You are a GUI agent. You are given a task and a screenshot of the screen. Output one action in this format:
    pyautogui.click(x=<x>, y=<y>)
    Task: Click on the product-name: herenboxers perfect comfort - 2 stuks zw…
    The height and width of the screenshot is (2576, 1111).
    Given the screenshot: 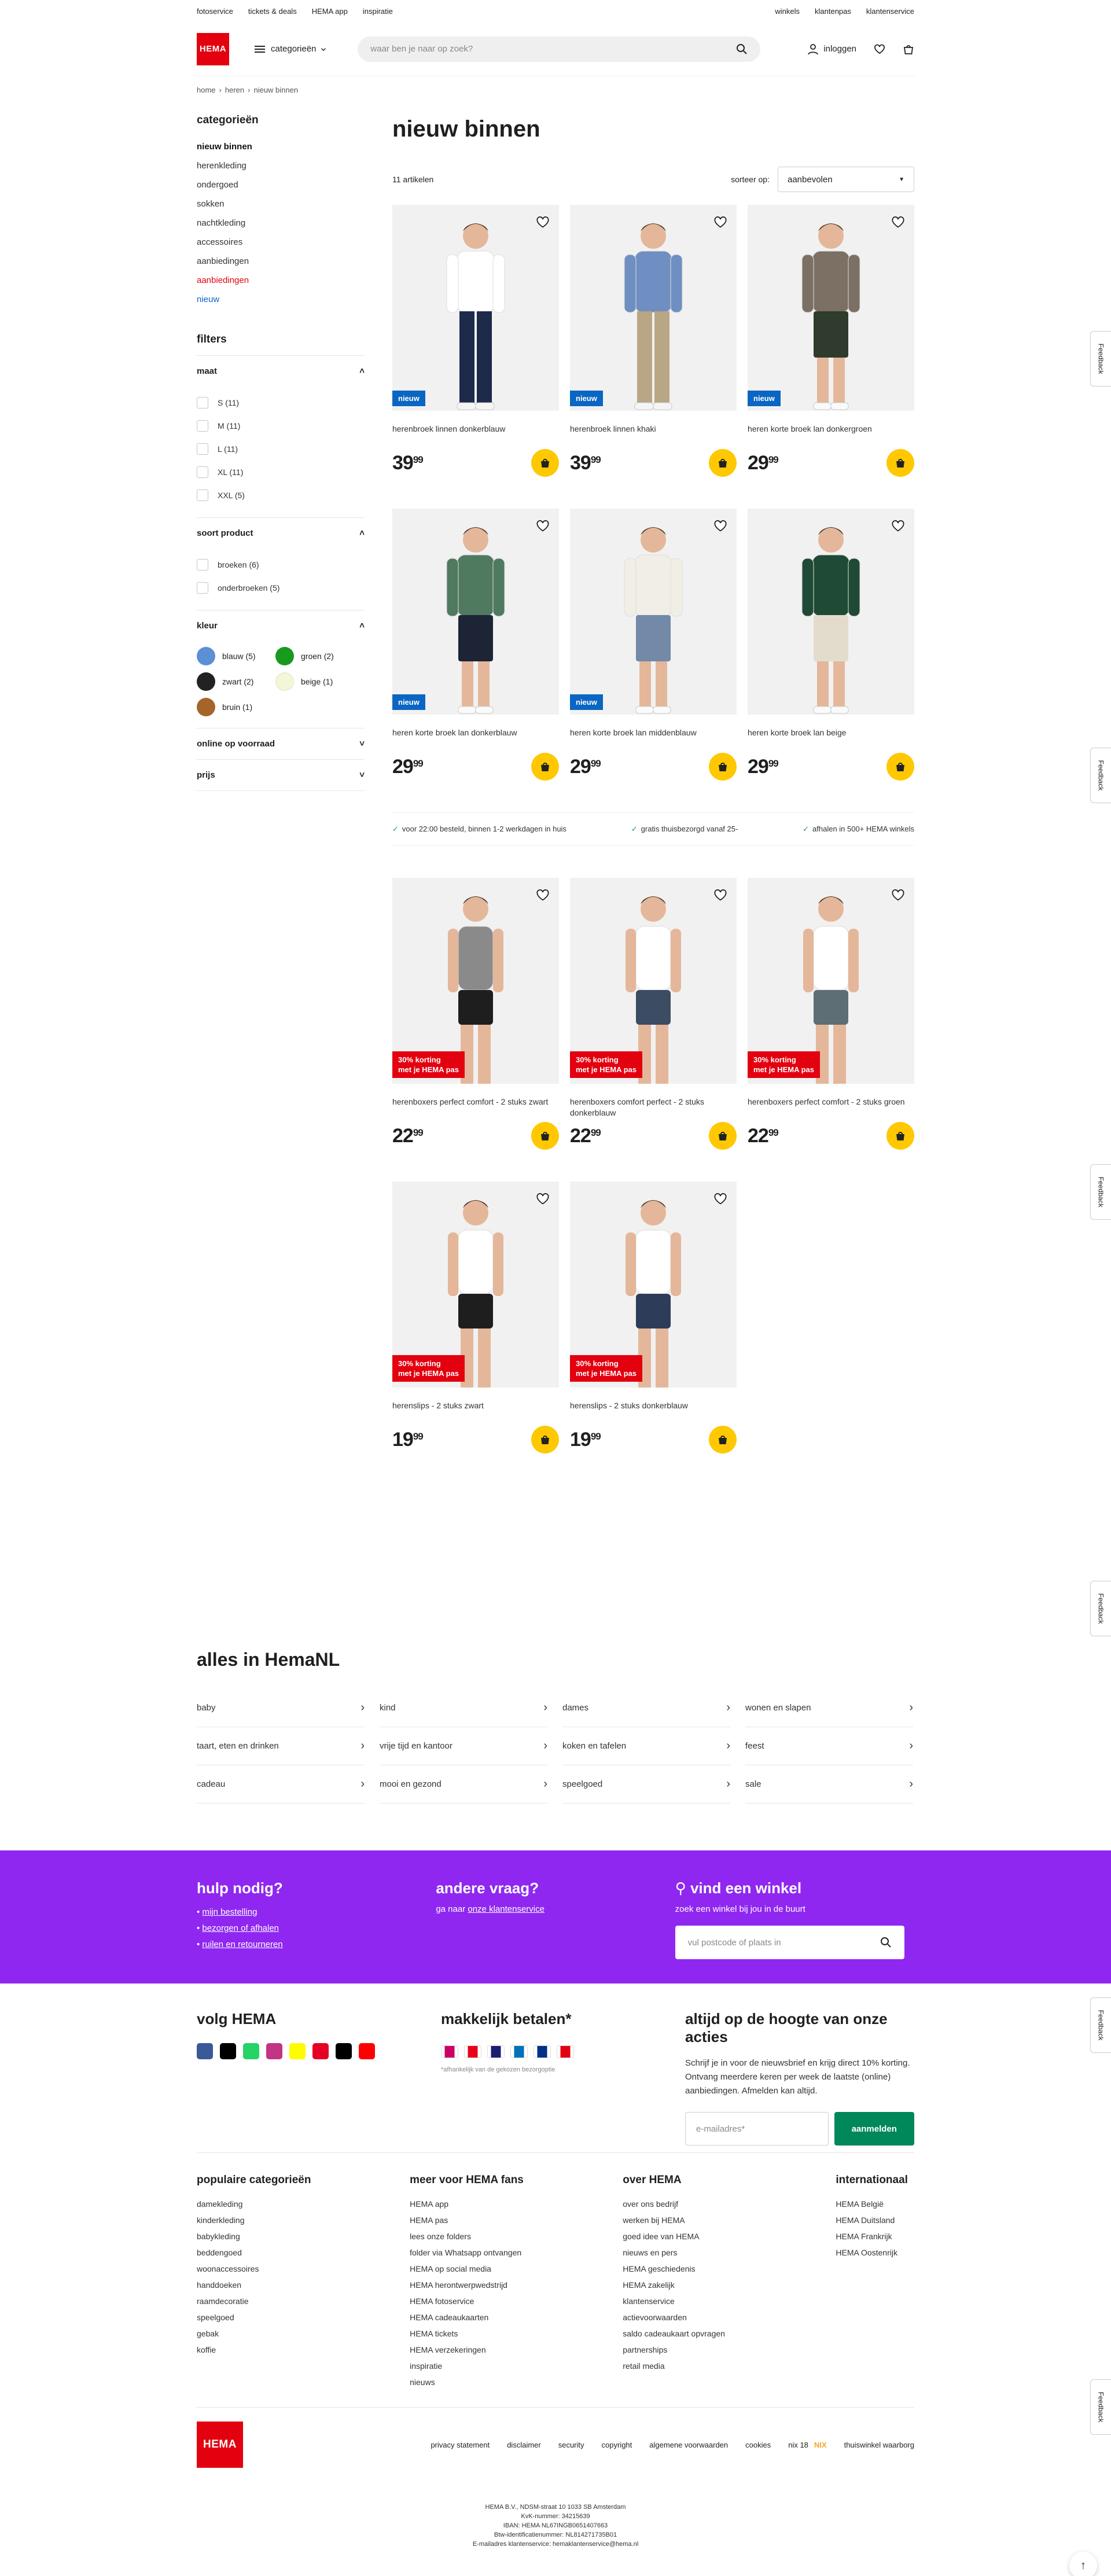 What is the action you would take?
    pyautogui.click(x=475, y=1108)
    